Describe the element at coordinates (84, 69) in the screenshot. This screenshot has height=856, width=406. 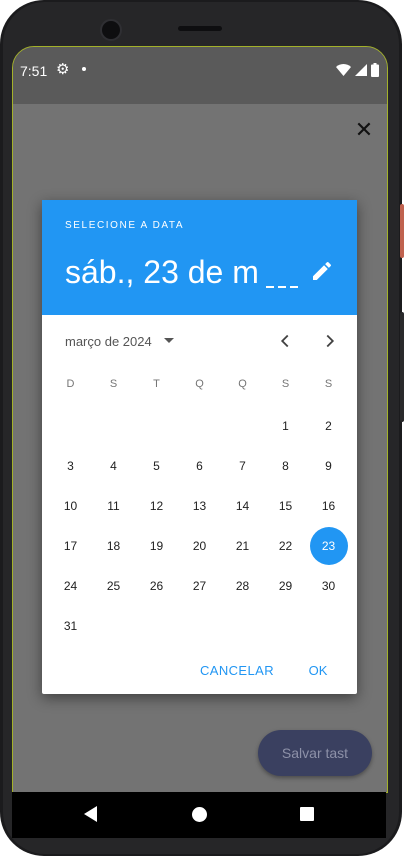
I see `notification-dot-icon` at that location.